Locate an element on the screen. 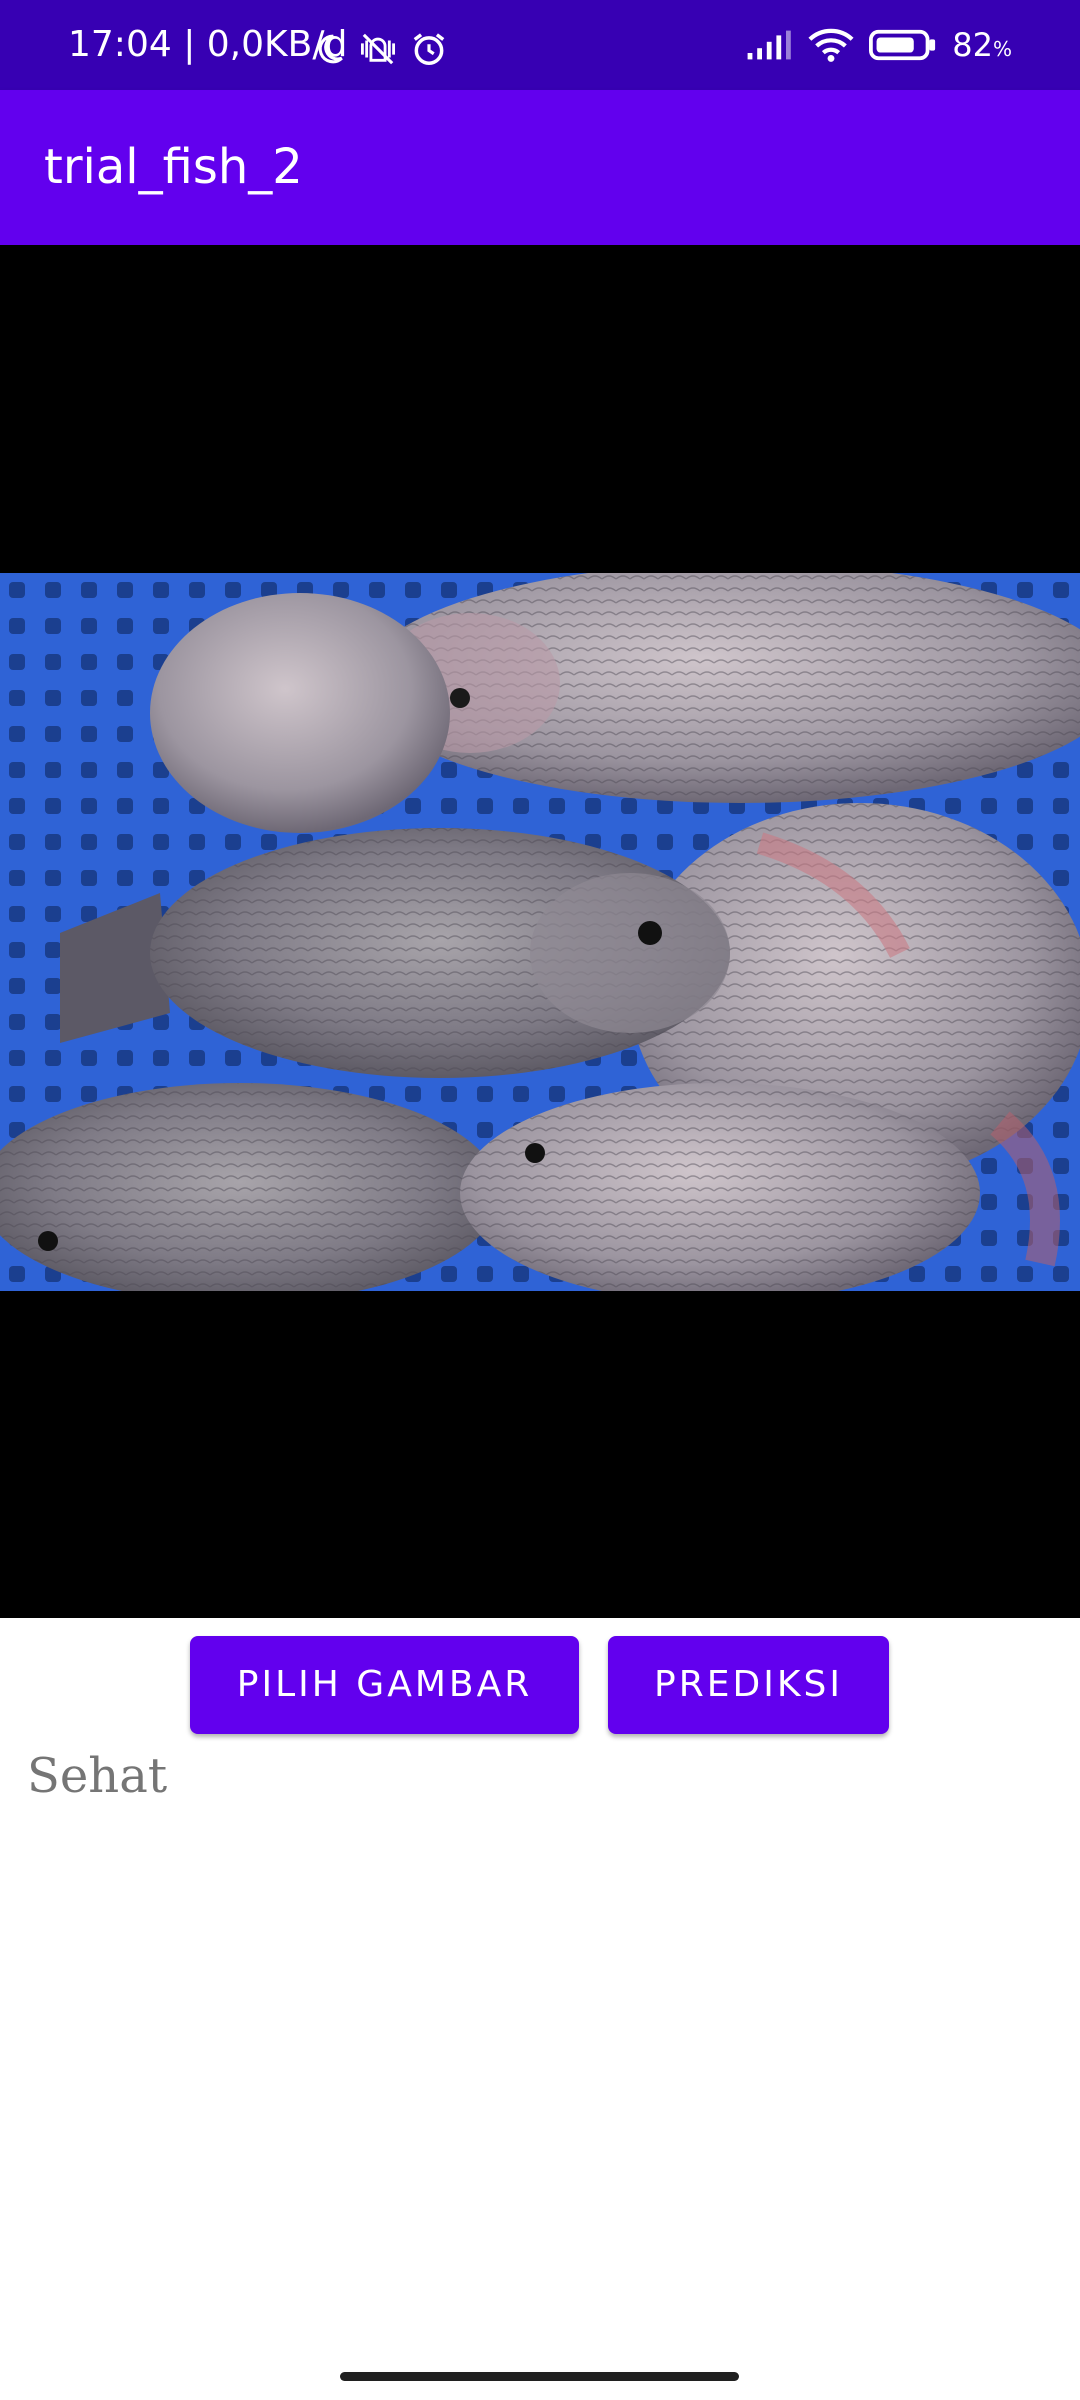  status-bar: 17:04 | 0,0KB/d 82% is located at coordinates (540, 45).